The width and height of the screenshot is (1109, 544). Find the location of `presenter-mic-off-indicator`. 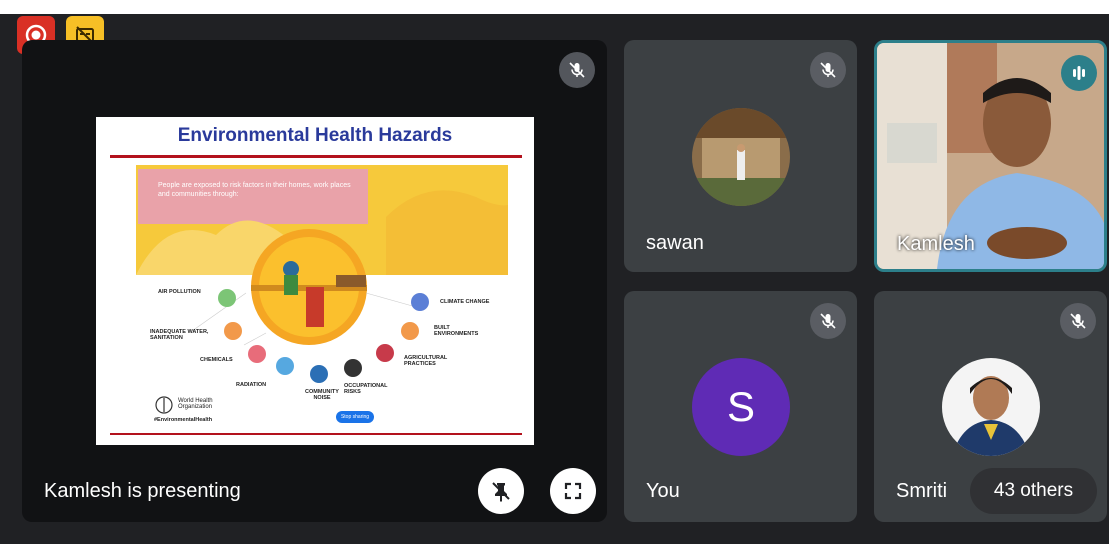

presenter-mic-off-indicator is located at coordinates (577, 70).